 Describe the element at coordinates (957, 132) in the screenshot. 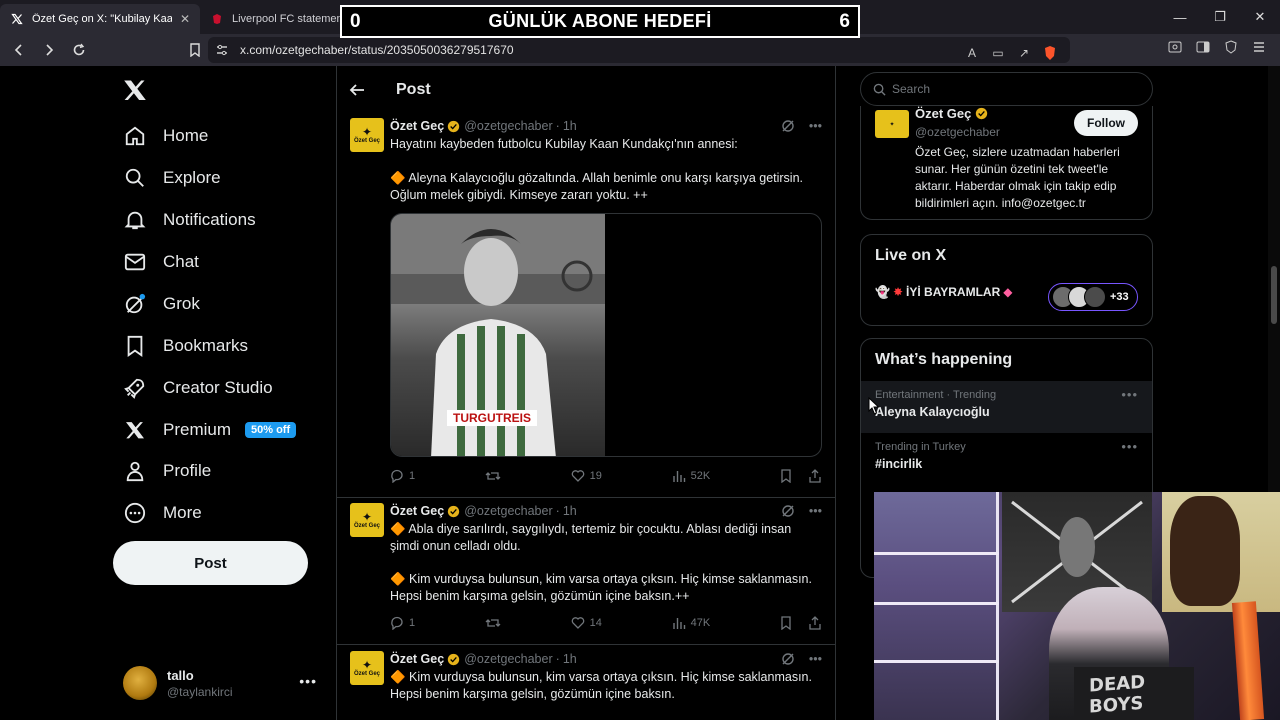

I see `profile-handle: @ozetgechaber` at that location.